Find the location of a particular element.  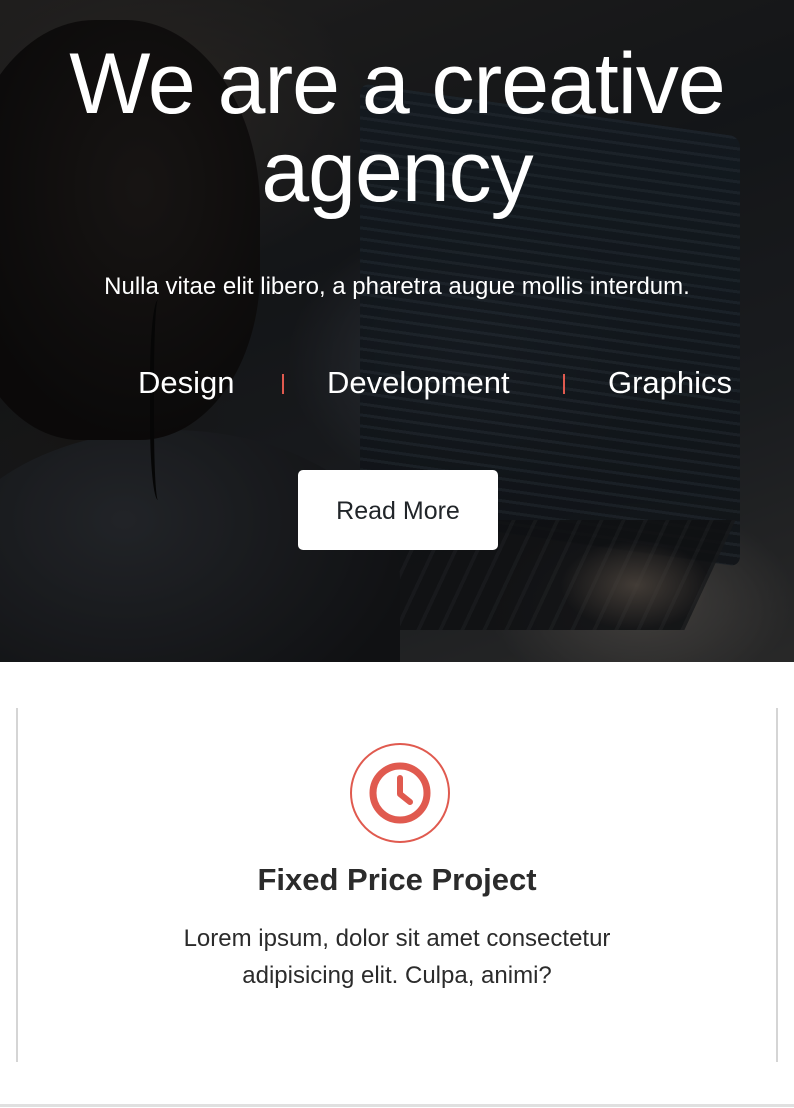

service-graphics: Graphics is located at coordinates (670, 382).